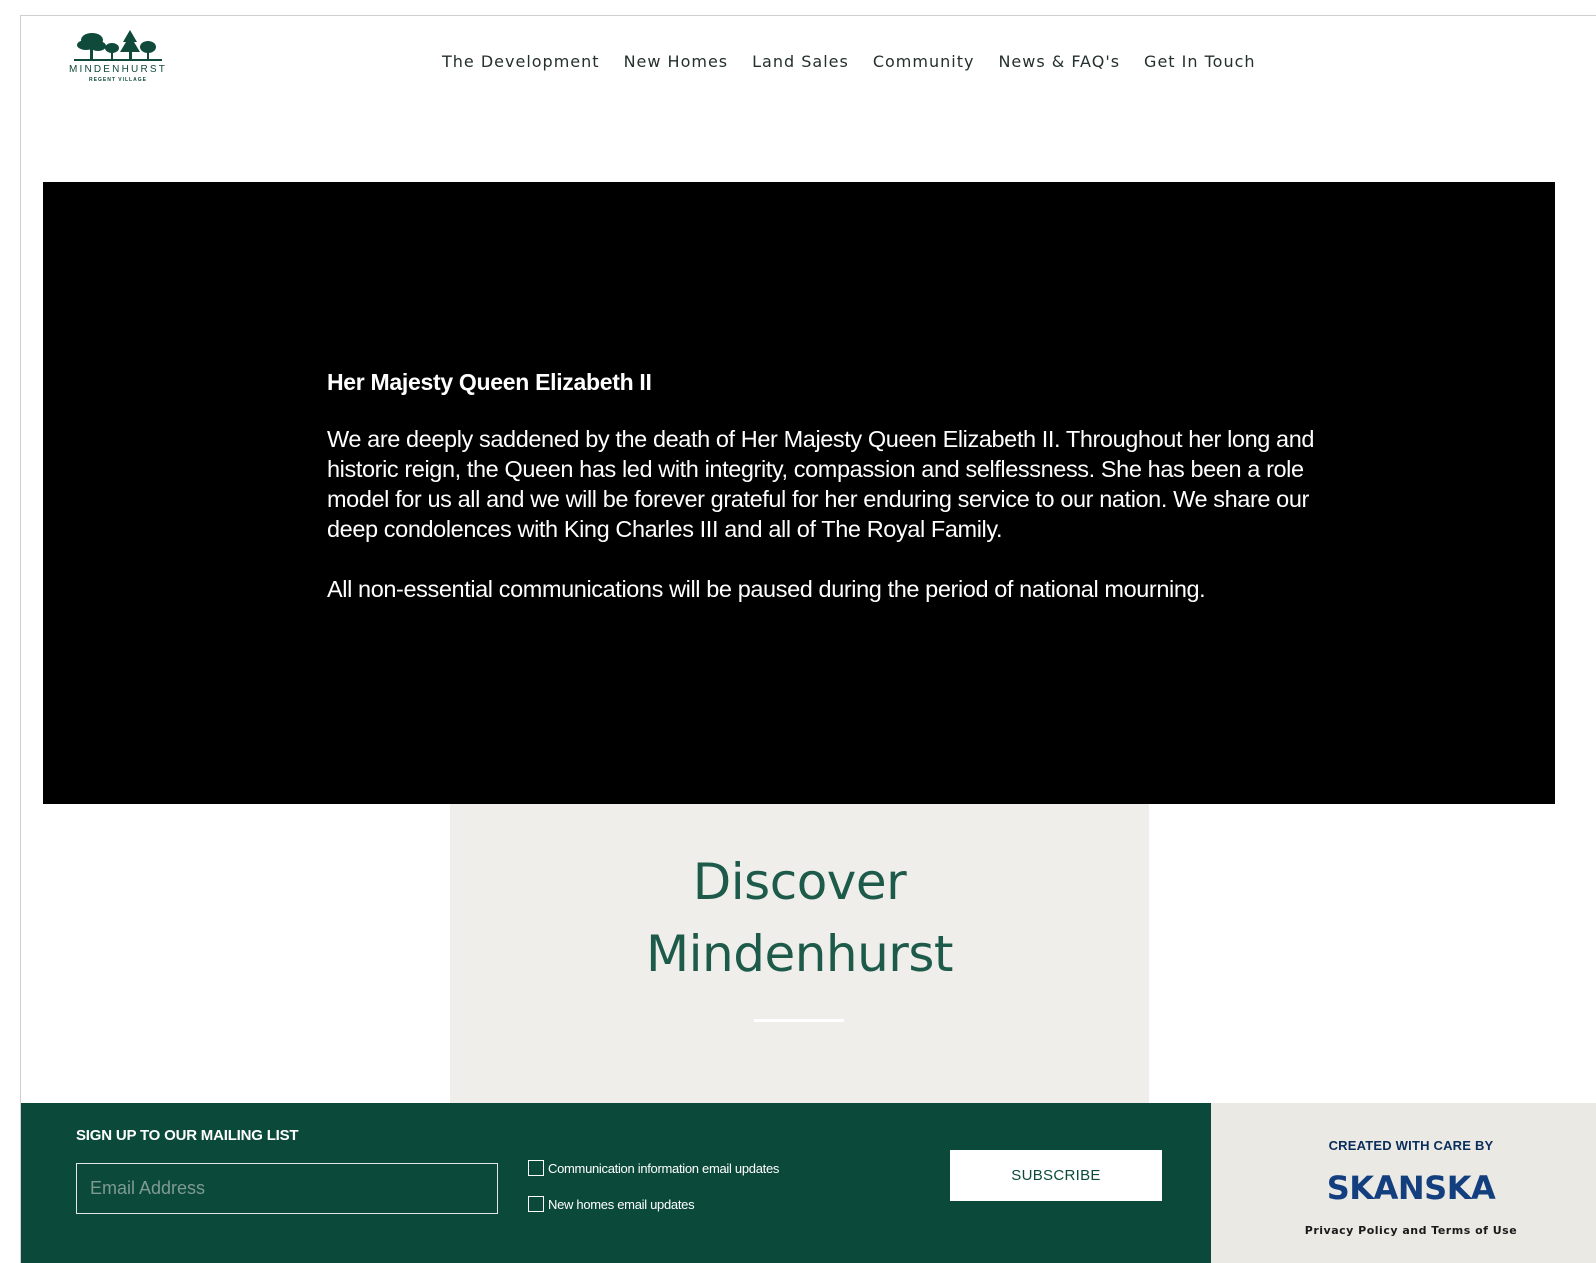 This screenshot has width=1596, height=1263. Describe the element at coordinates (118, 80) in the screenshot. I see `logo-tagline: REGENT VILLAGE` at that location.